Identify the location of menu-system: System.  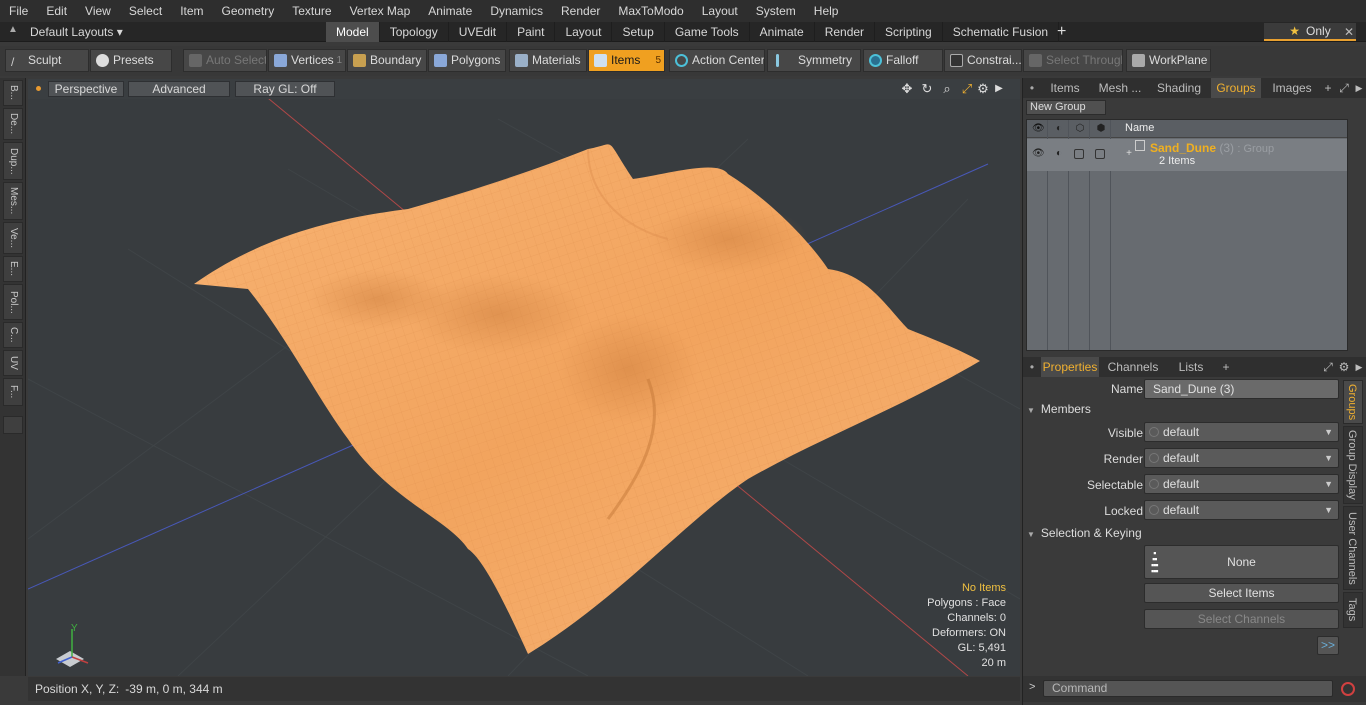
(776, 11).